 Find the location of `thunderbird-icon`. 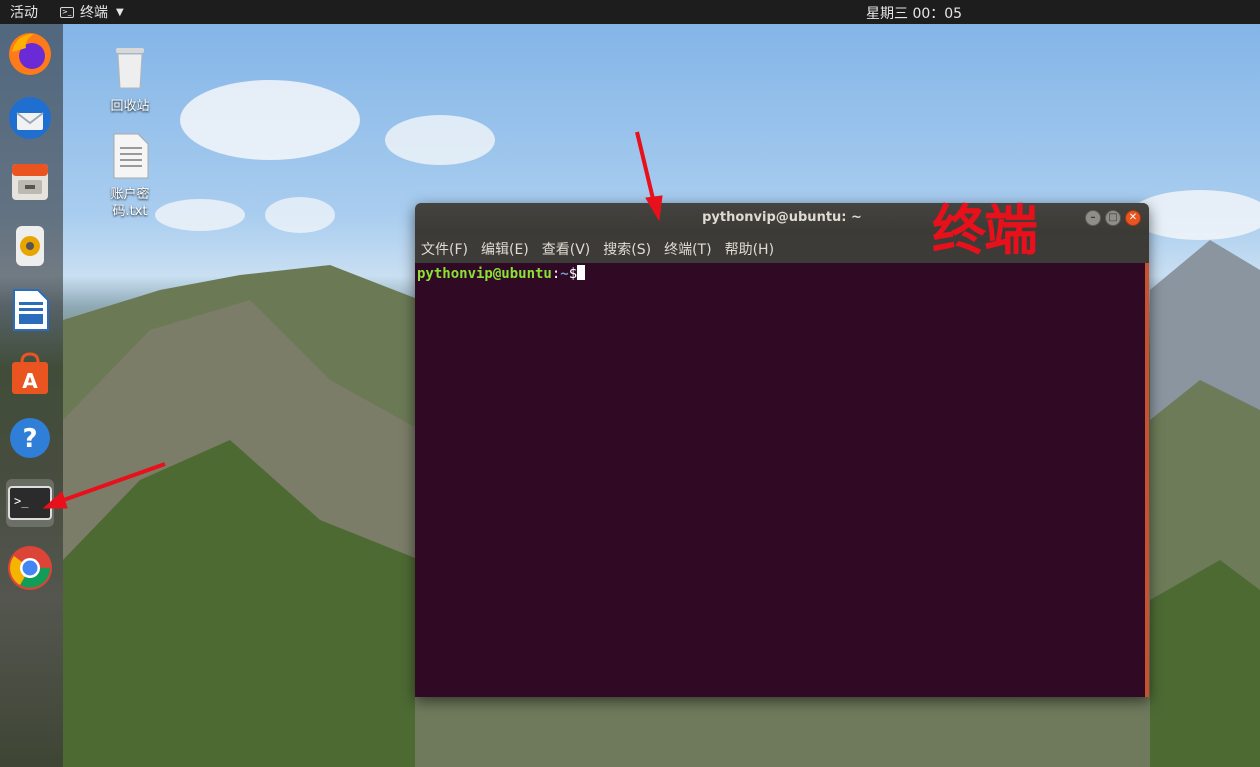

thunderbird-icon is located at coordinates (30, 118).